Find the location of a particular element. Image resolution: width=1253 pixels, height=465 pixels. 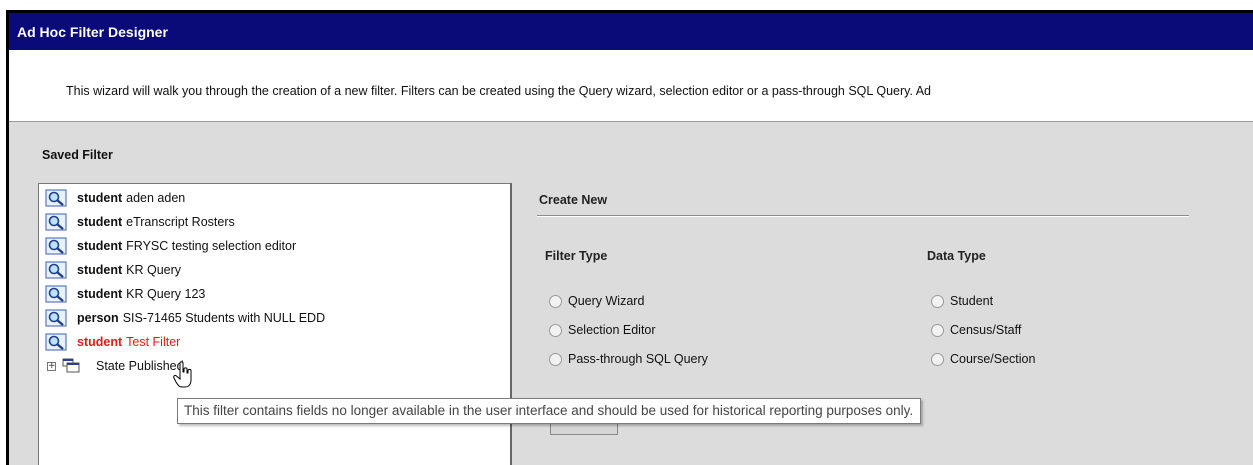

expand-icon: + is located at coordinates (51, 366).